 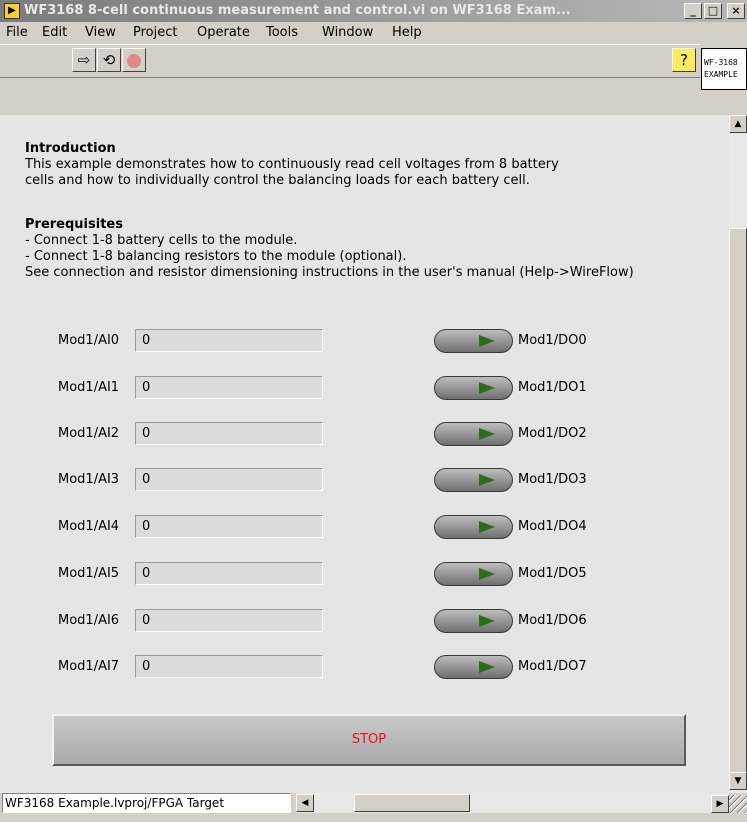 I want to click on do-label: Mod1/DO4, so click(x=552, y=526).